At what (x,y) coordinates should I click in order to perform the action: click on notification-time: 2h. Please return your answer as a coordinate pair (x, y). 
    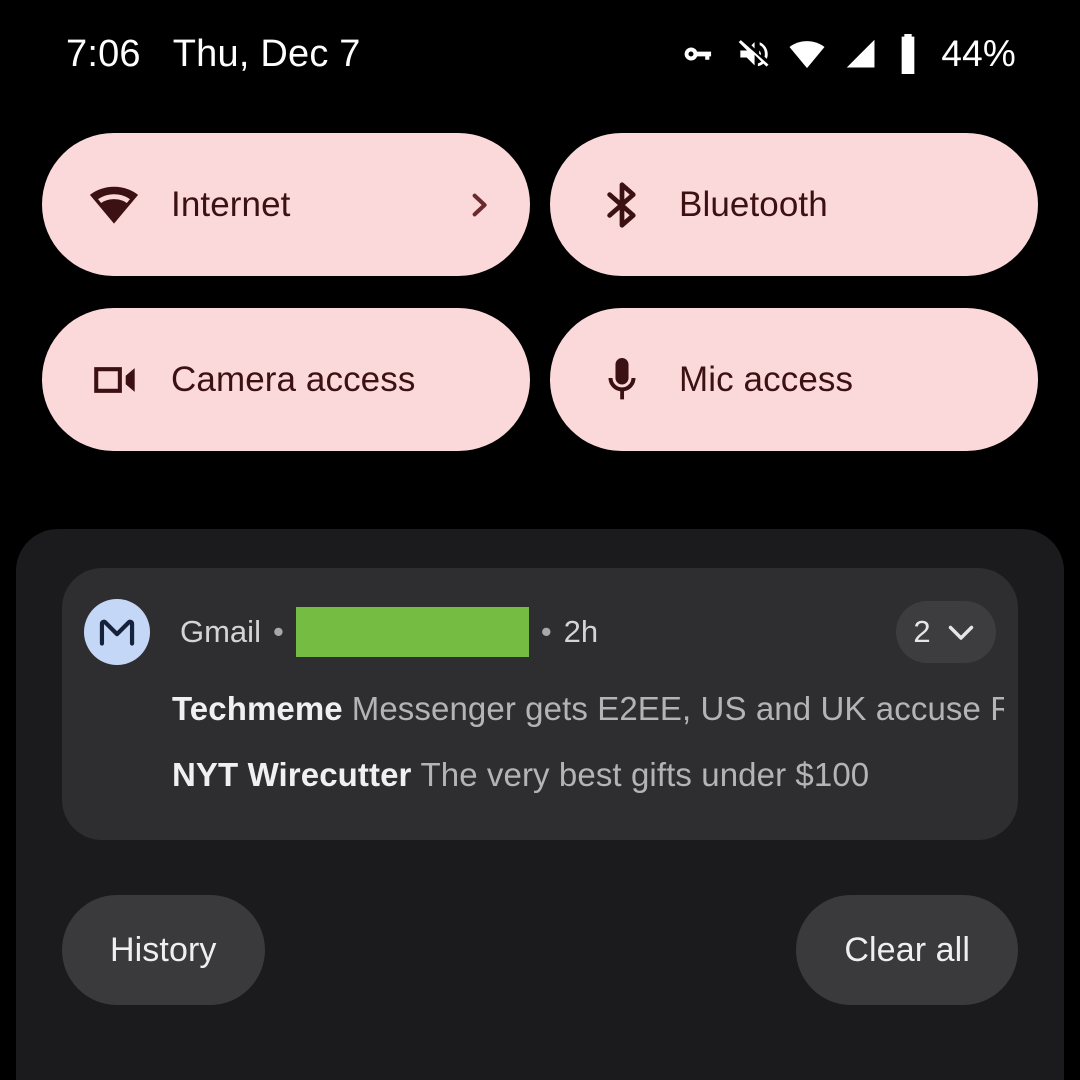
    Looking at the image, I should click on (581, 631).